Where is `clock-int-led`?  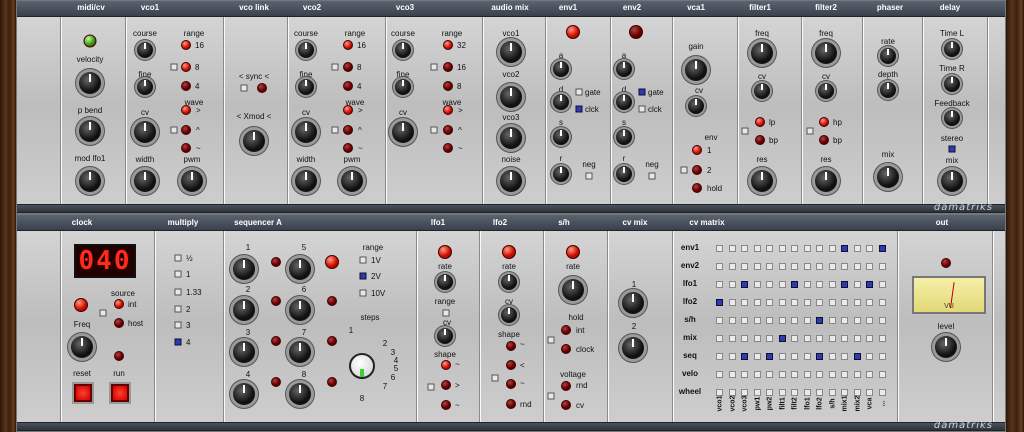 clock-int-led is located at coordinates (119, 304).